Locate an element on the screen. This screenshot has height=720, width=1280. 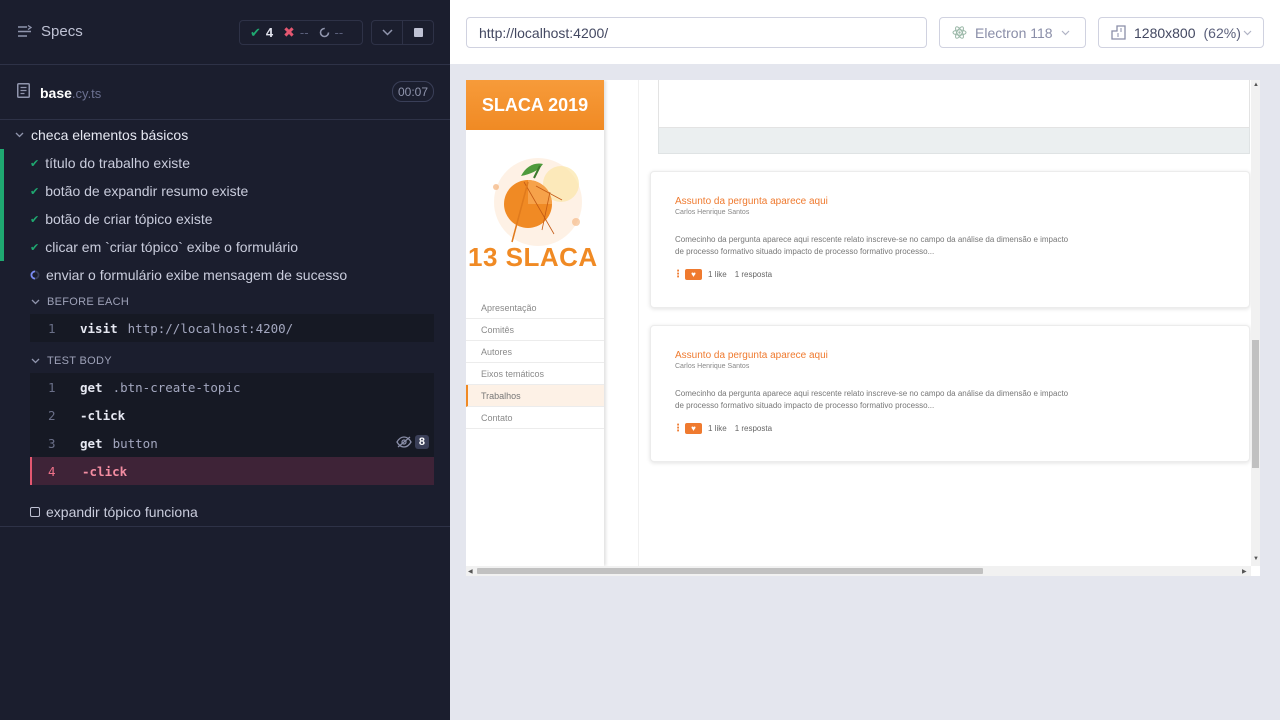
menu-item-eixos: Eixos temáticos is located at coordinates (535, 374).